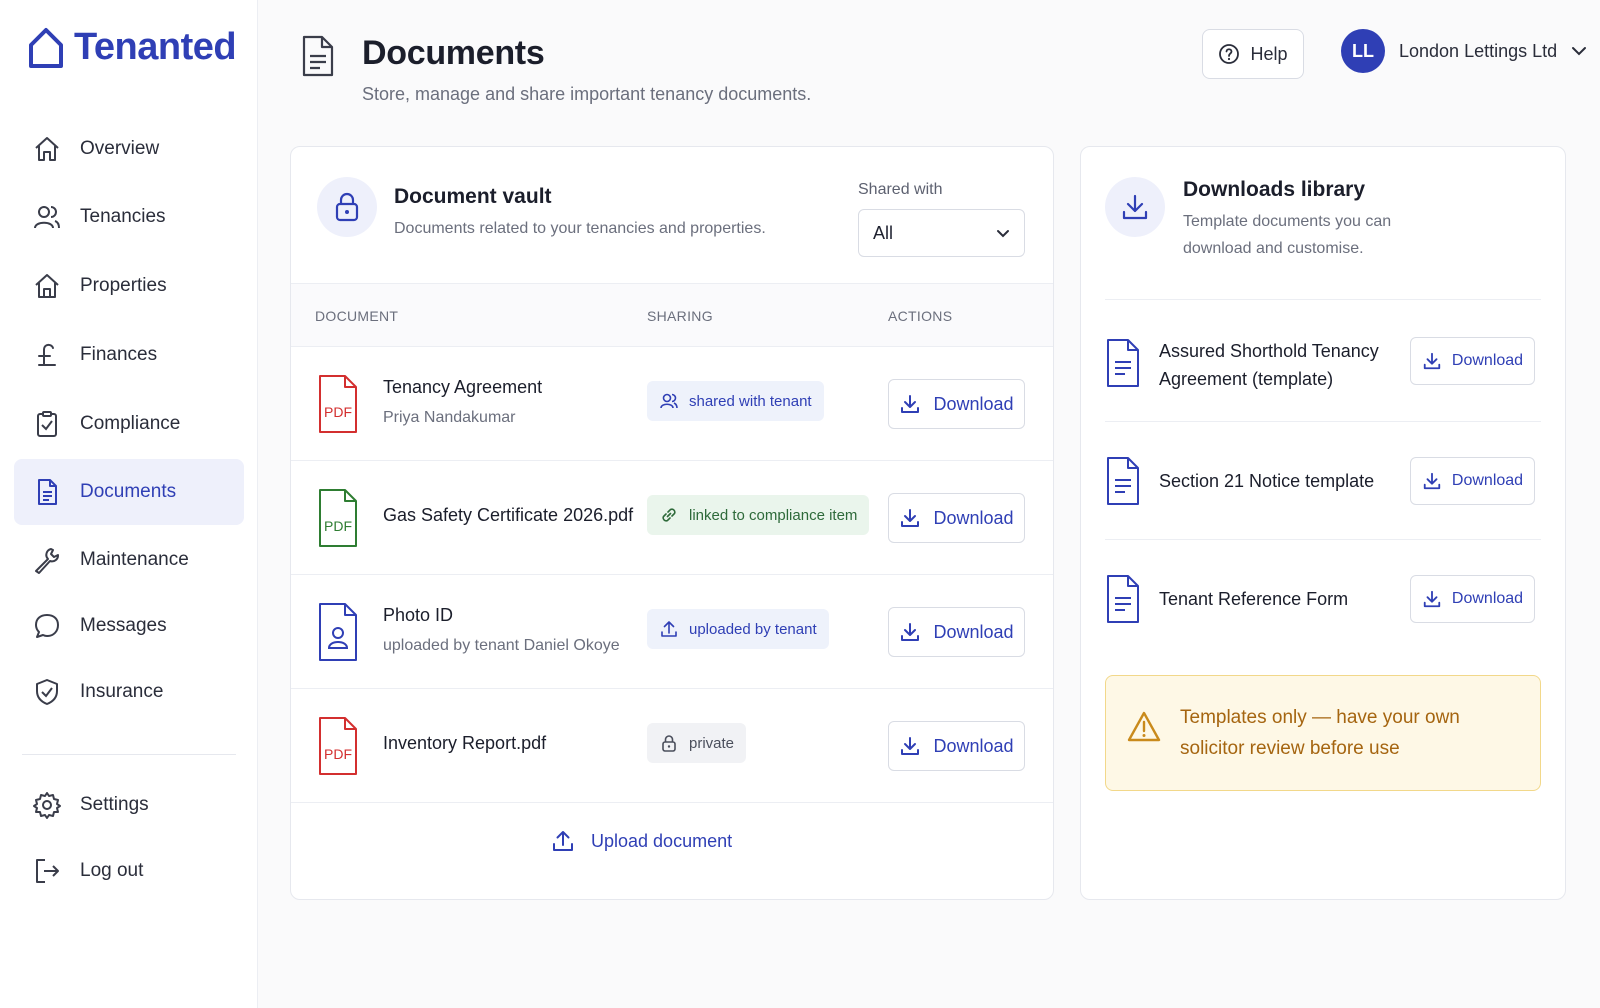 Image resolution: width=1600 pixels, height=1008 pixels. Describe the element at coordinates (1144, 726) in the screenshot. I see `warning-triangle-icon` at that location.